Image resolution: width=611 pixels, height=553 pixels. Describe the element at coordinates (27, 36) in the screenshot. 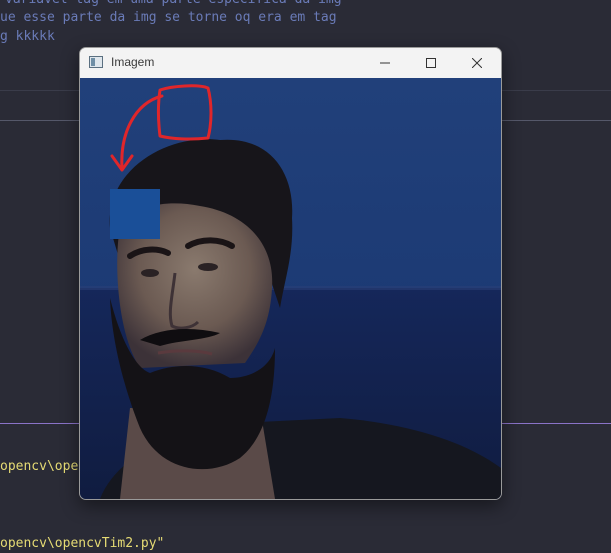

I see `code-comment-line-3: g kkkkk` at that location.